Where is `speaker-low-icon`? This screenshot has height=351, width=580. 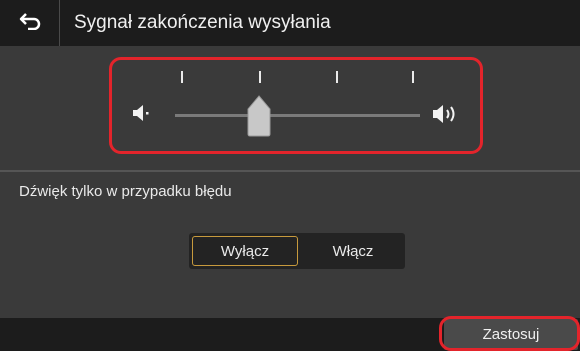 speaker-low-icon is located at coordinates (142, 115).